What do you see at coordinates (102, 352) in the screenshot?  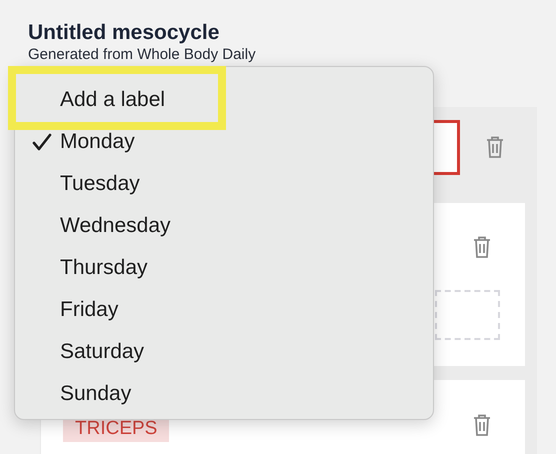 I see `menu-item: Saturday` at bounding box center [102, 352].